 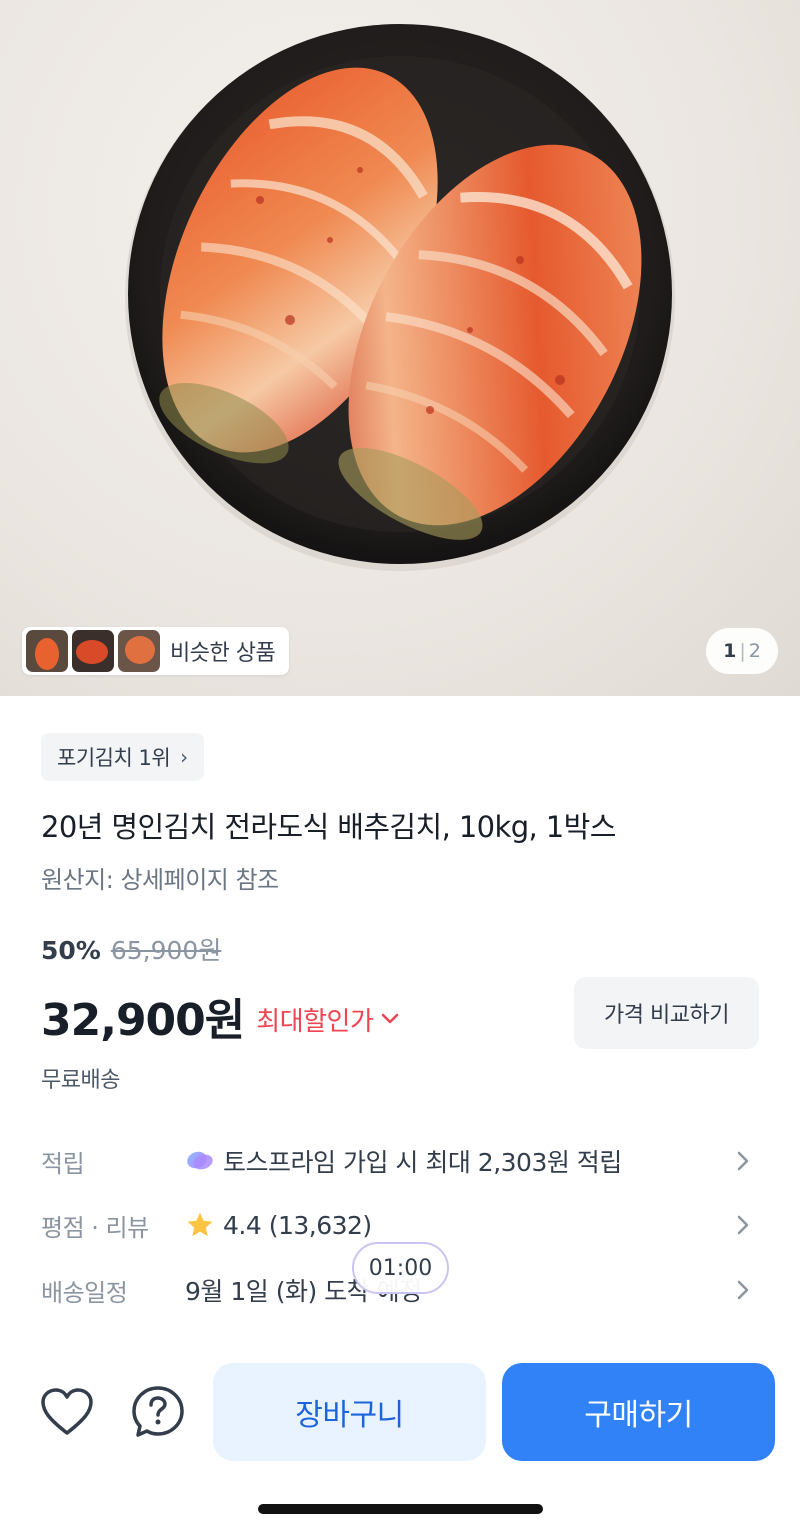 What do you see at coordinates (200, 1225) in the screenshot?
I see `star-icon` at bounding box center [200, 1225].